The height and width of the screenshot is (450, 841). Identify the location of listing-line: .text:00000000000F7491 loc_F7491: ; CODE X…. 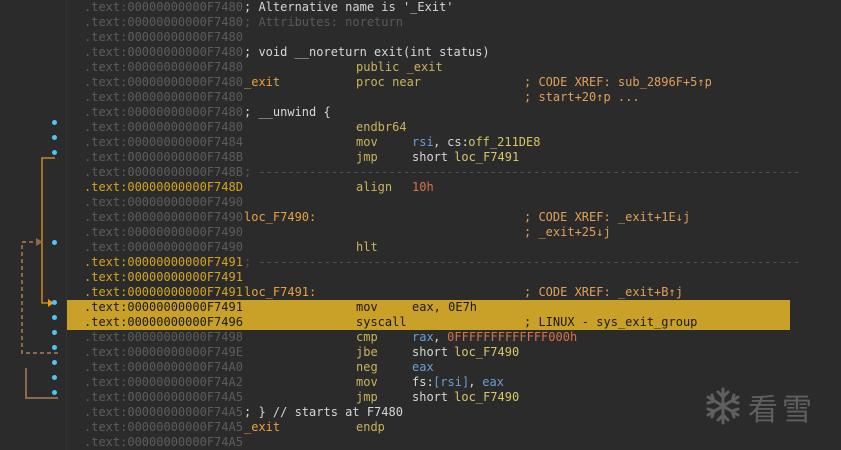
(454, 292).